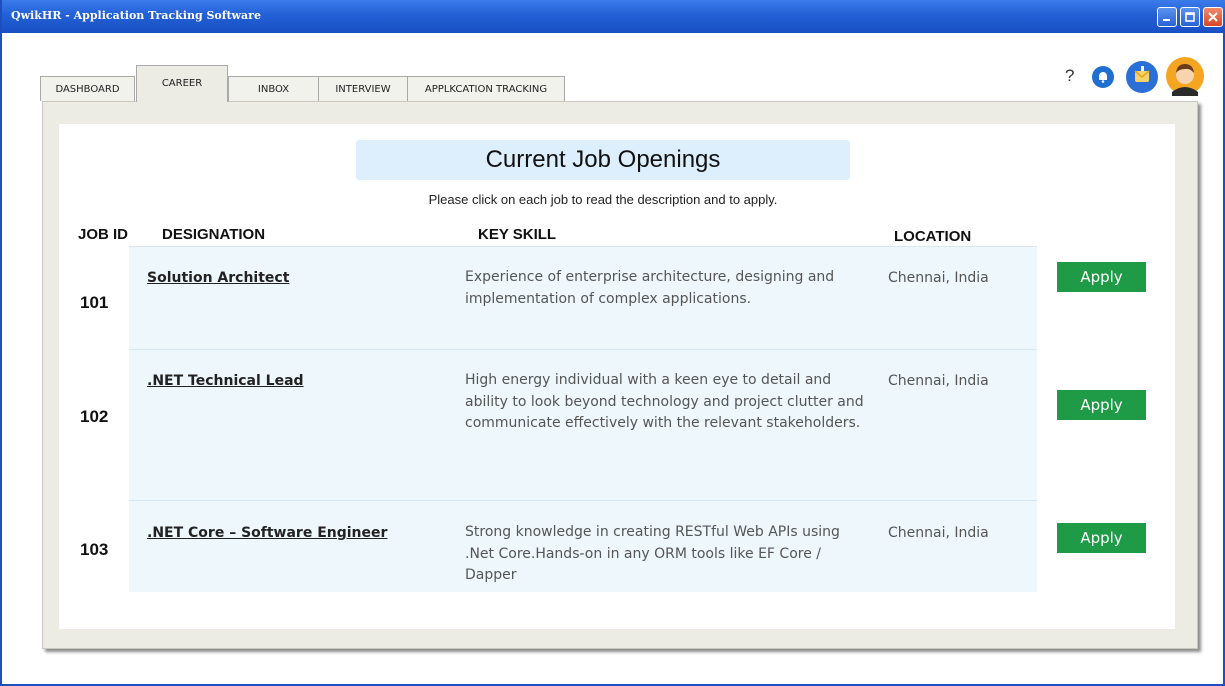 The width and height of the screenshot is (1225, 686). I want to click on page-title: Current Job Openings, so click(603, 160).